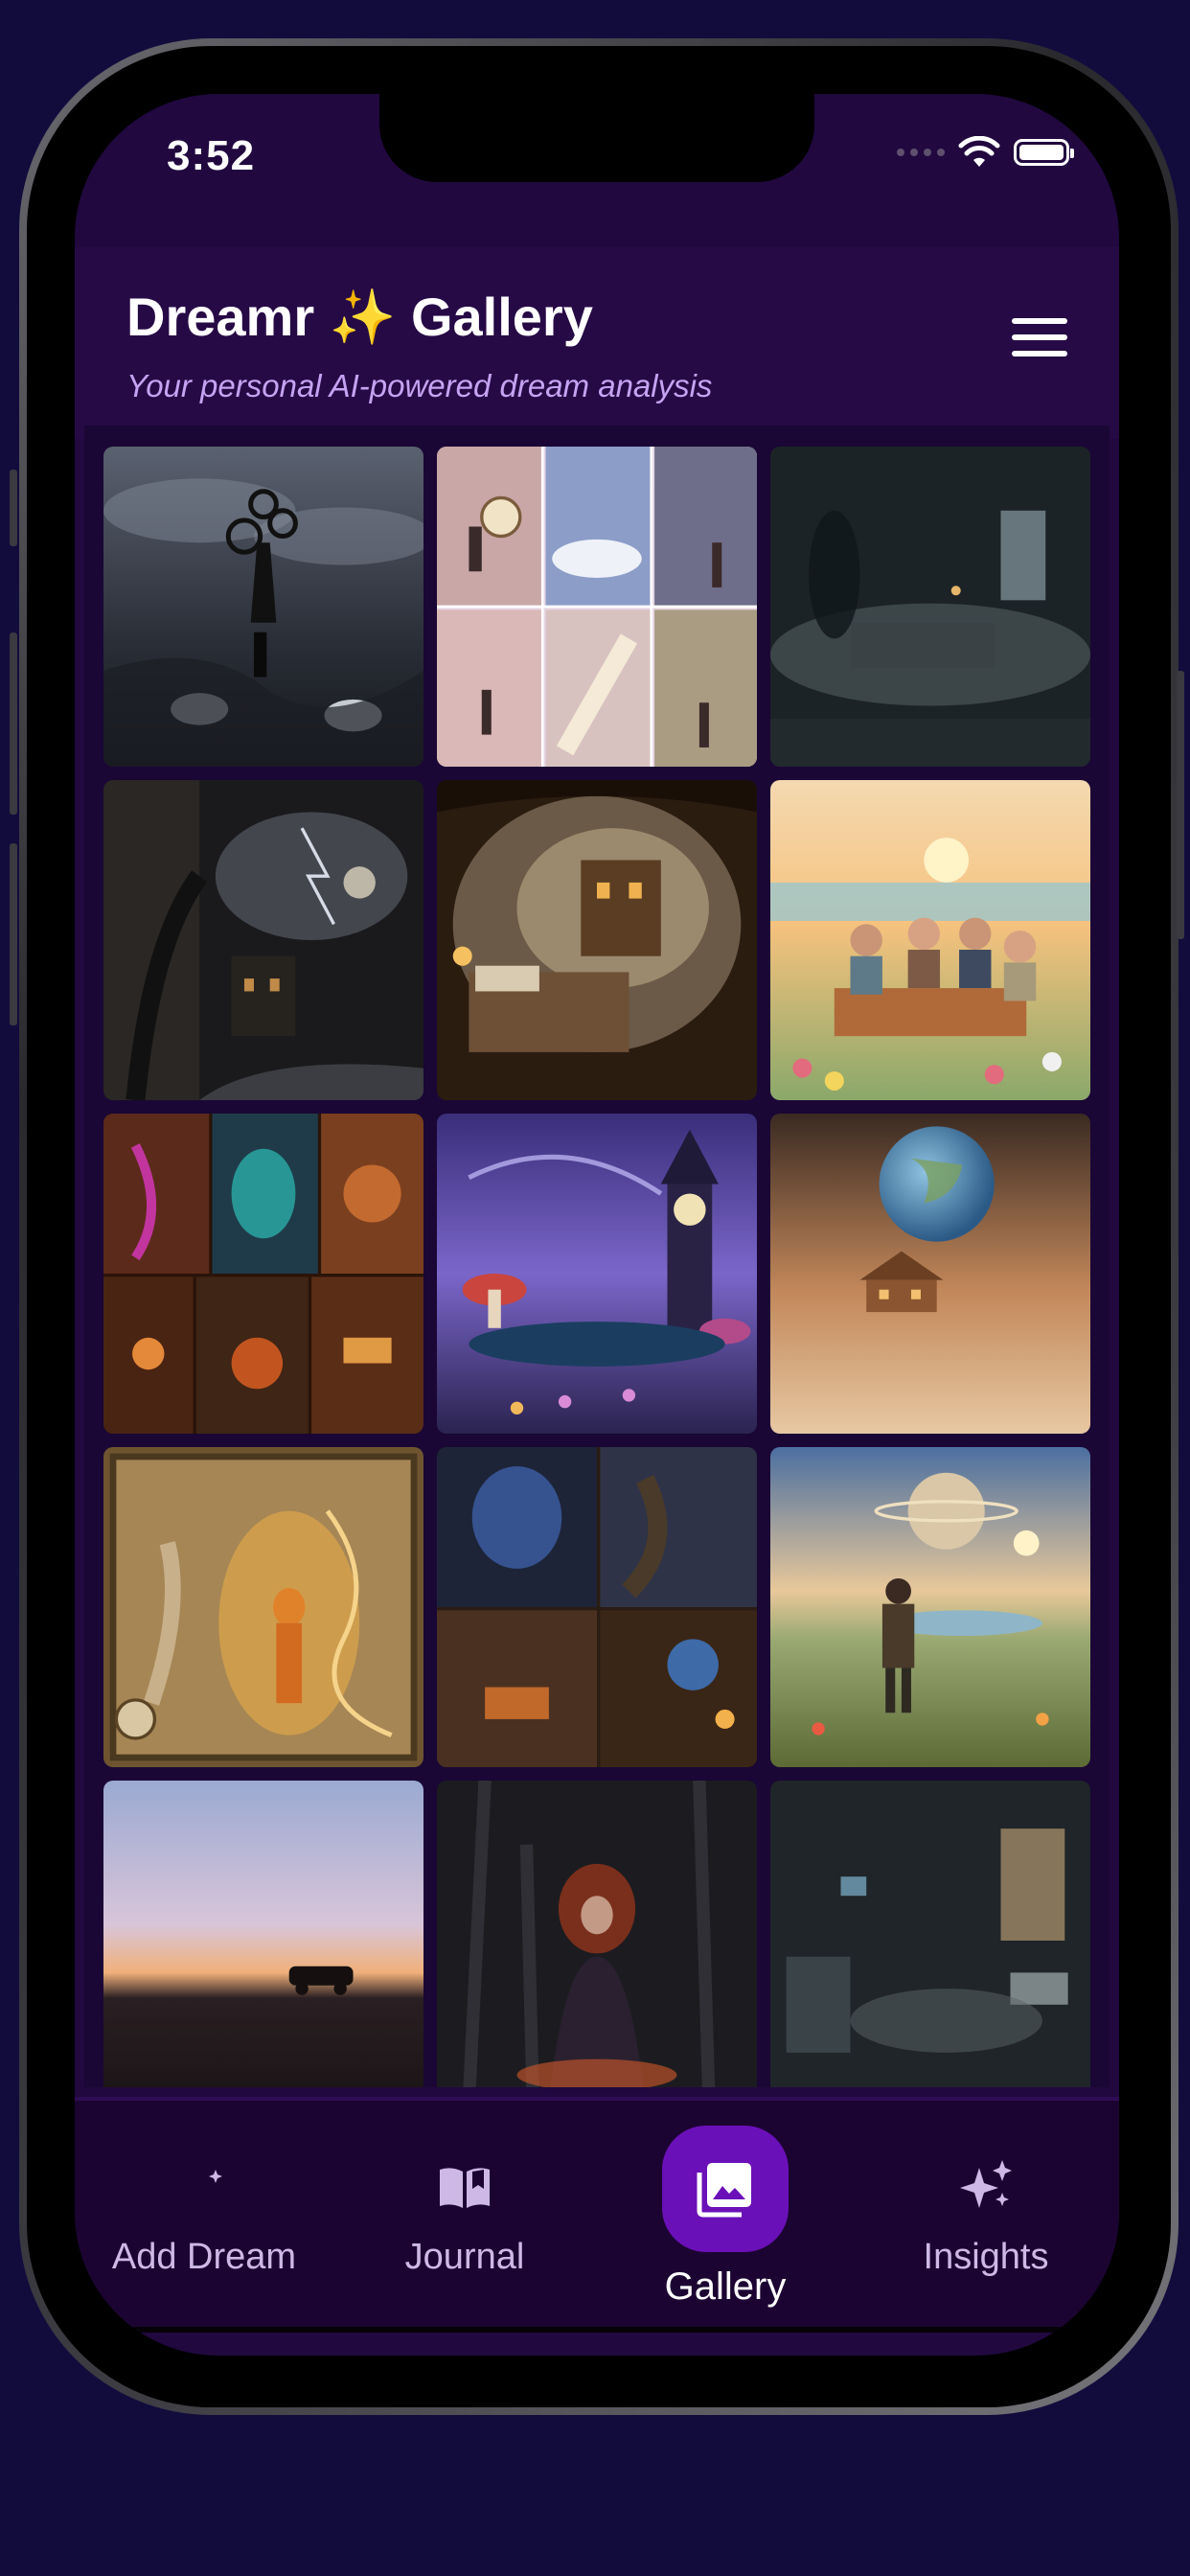 Image resolution: width=1190 pixels, height=2576 pixels. I want to click on nav-active-indicator, so click(726, 2189).